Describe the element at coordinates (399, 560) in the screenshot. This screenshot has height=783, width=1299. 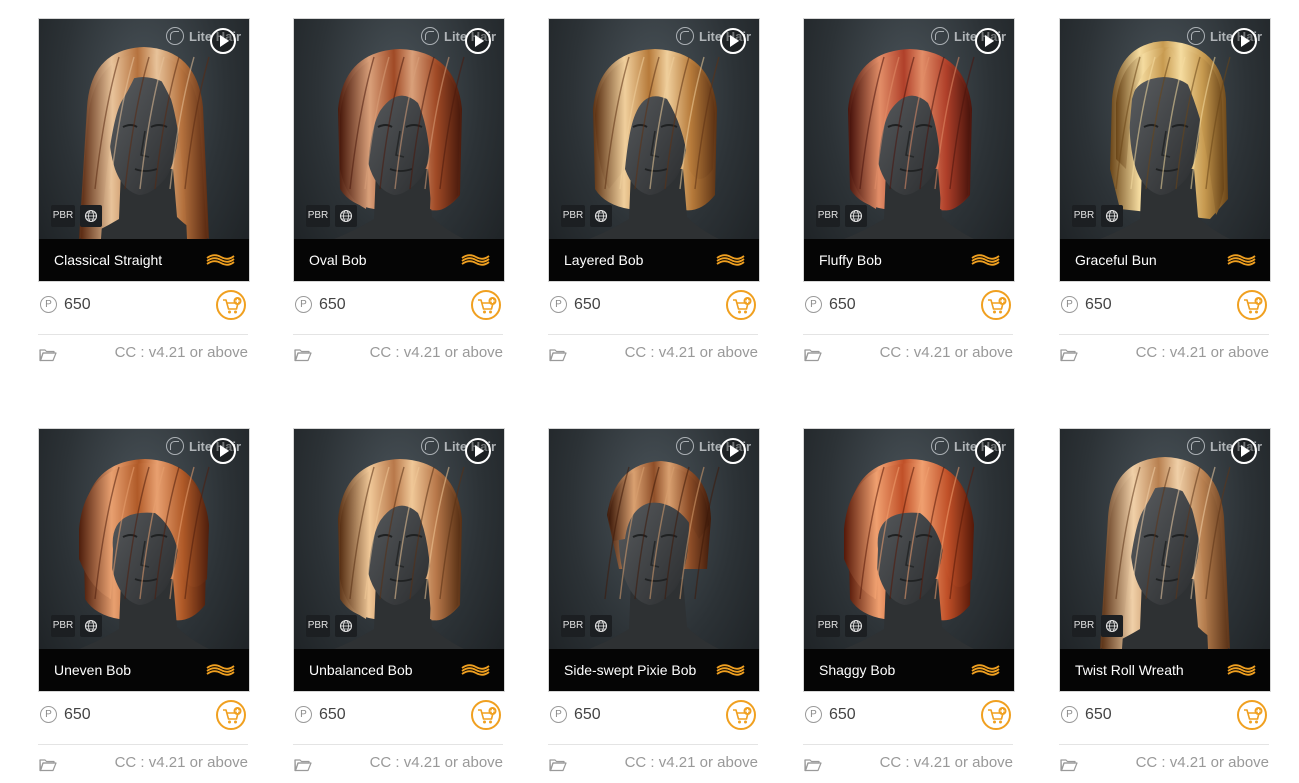
I see `product-thumbnail: Lite Hair PBR Unbalanced Bob` at that location.